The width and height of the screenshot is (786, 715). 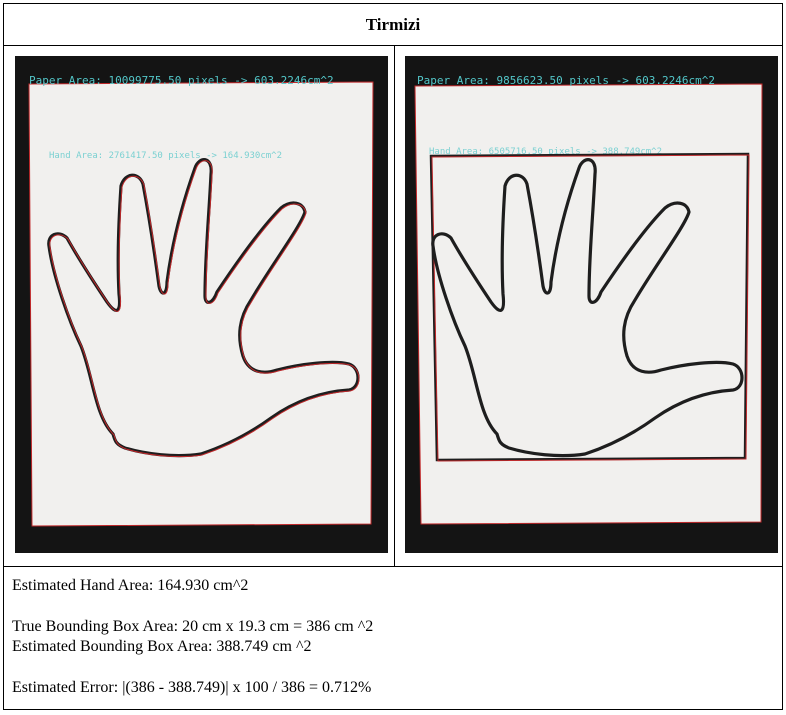 I want to click on row-divider, so click(x=393, y=566).